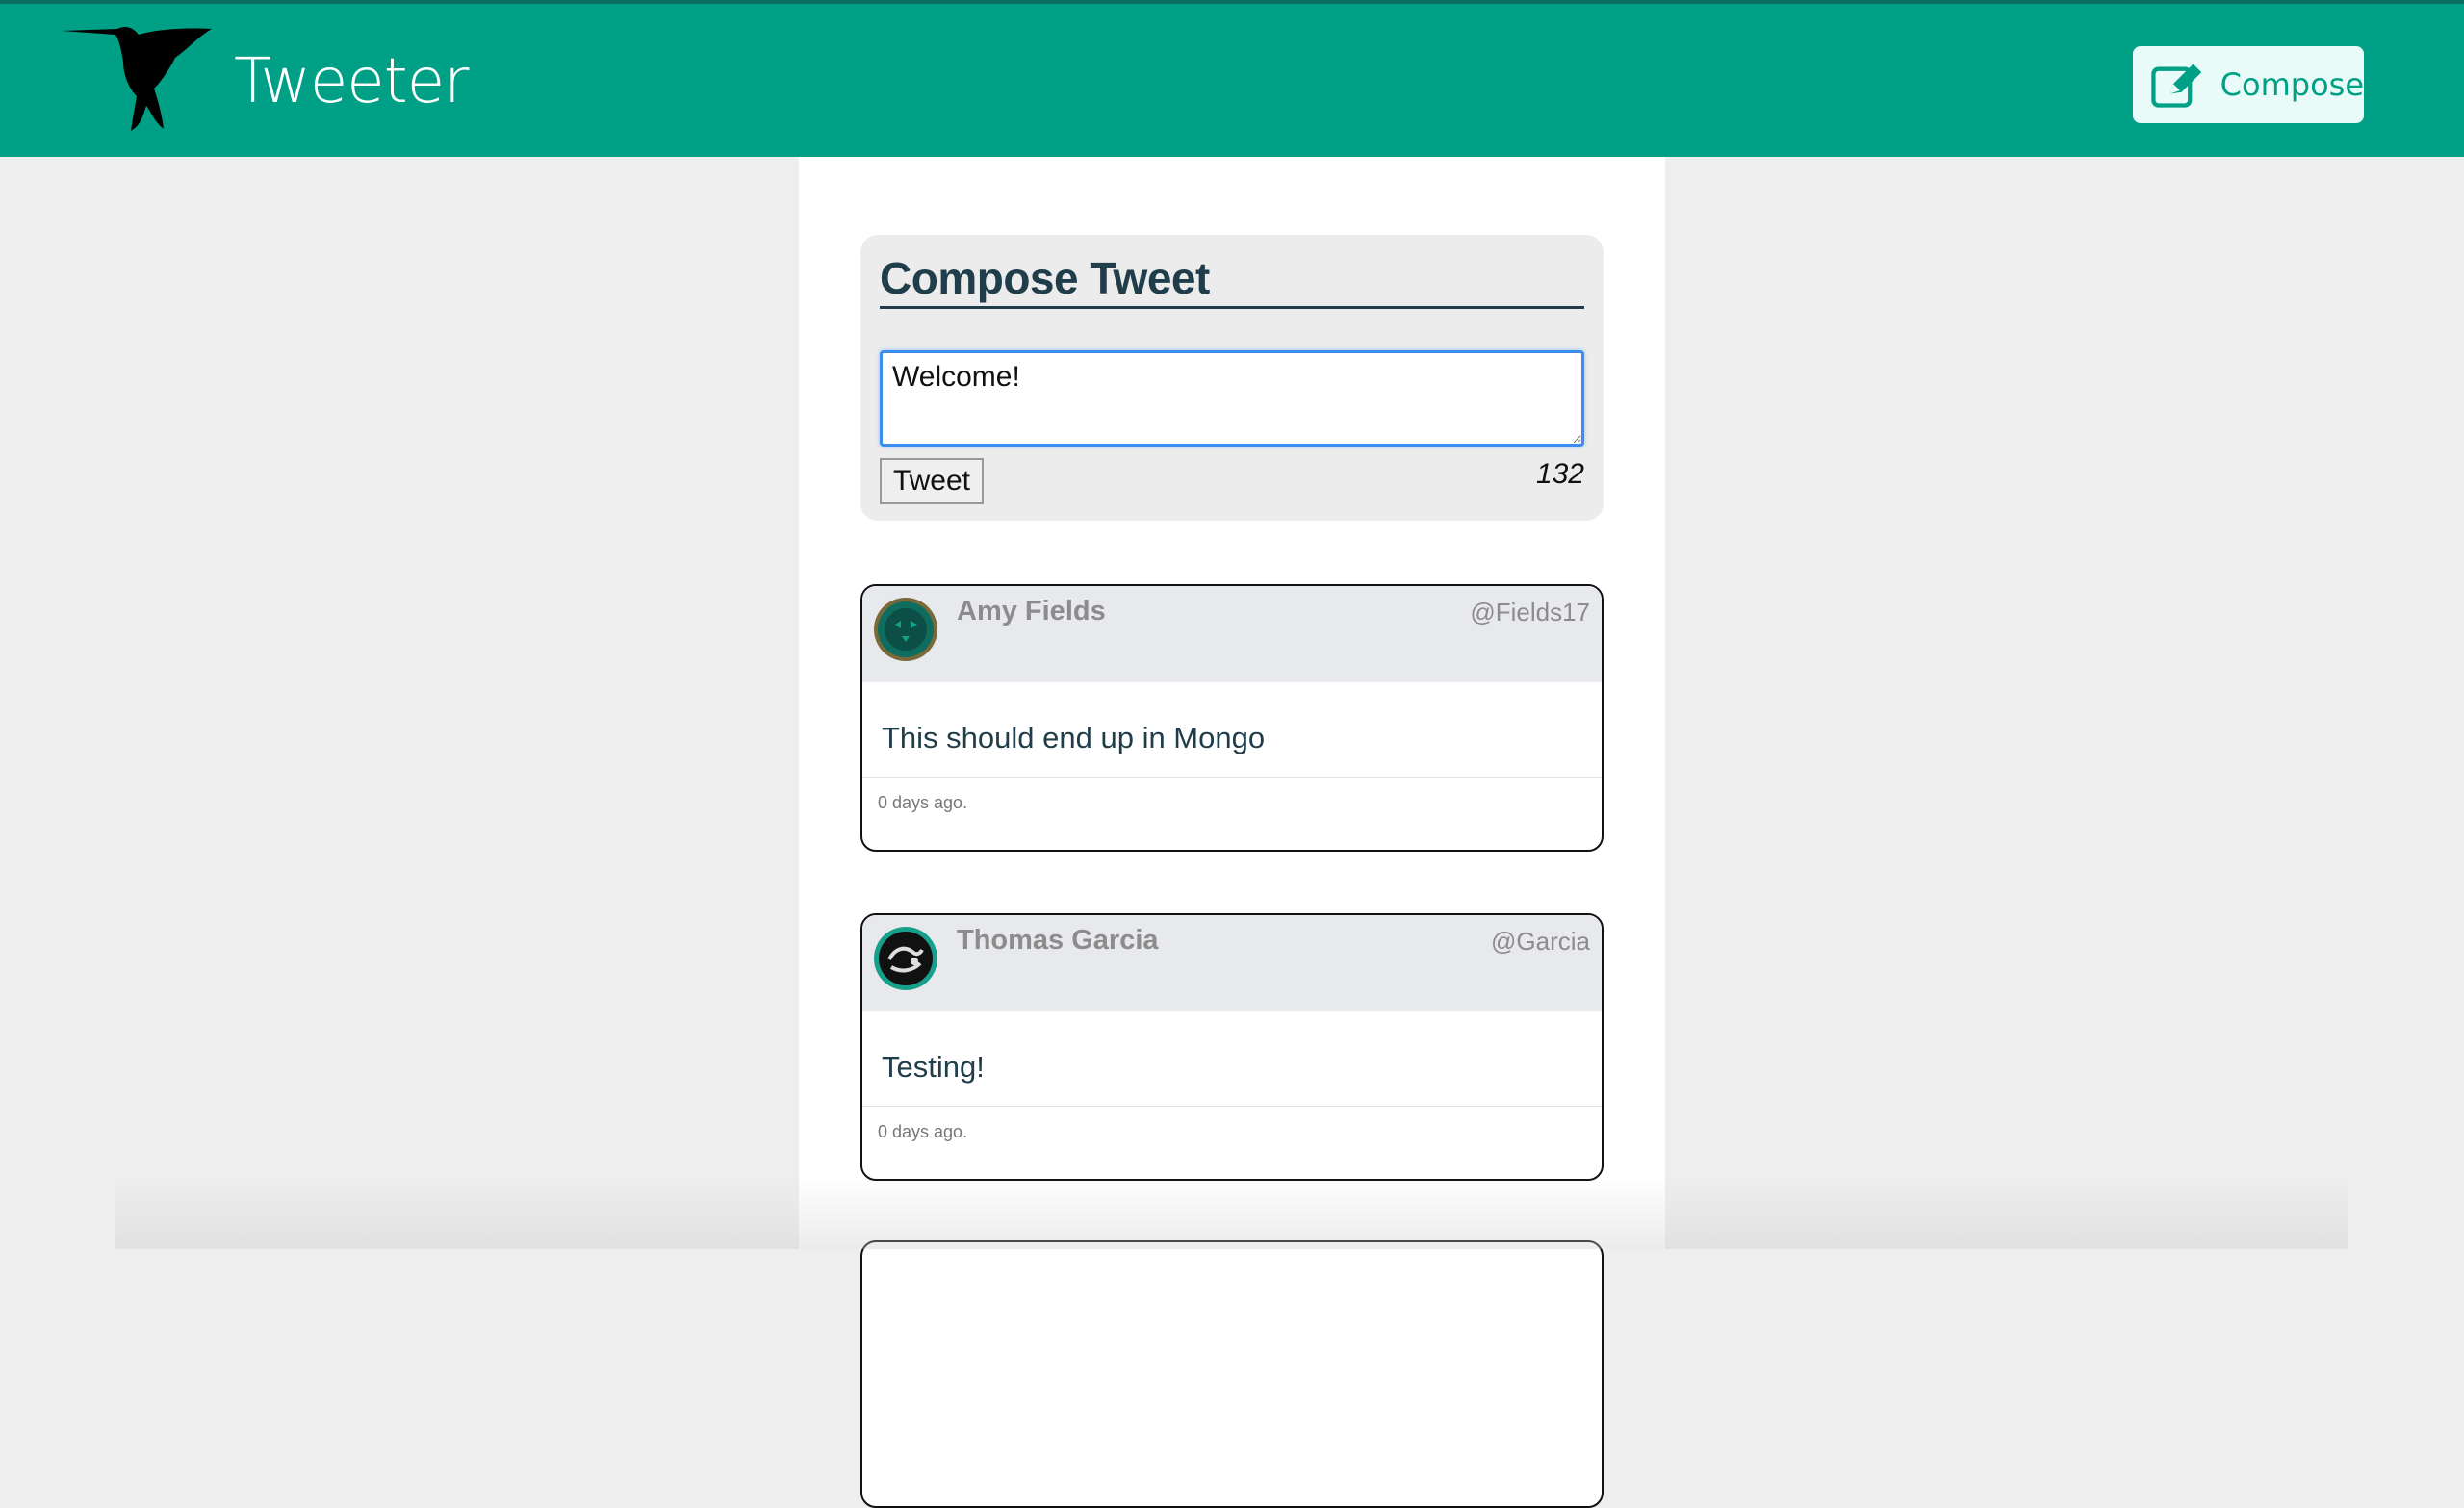 The height and width of the screenshot is (1508, 2464). What do you see at coordinates (137, 79) in the screenshot?
I see `hummingbird-logo` at bounding box center [137, 79].